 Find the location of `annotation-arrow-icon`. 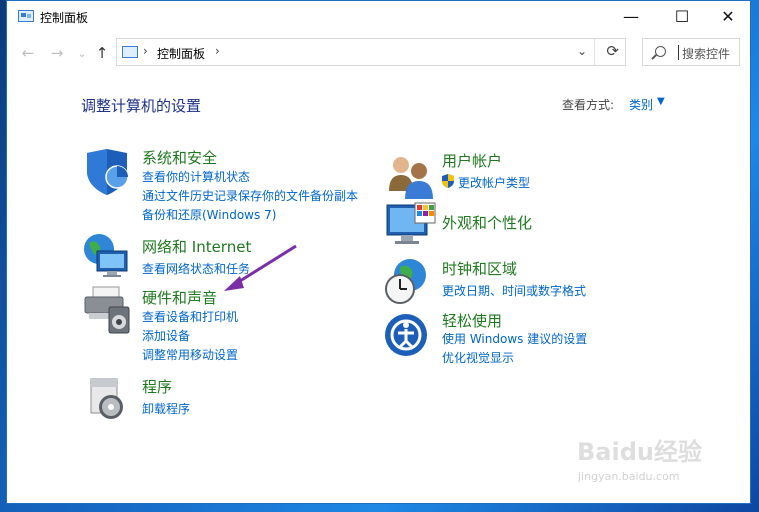

annotation-arrow-icon is located at coordinates (260, 267).